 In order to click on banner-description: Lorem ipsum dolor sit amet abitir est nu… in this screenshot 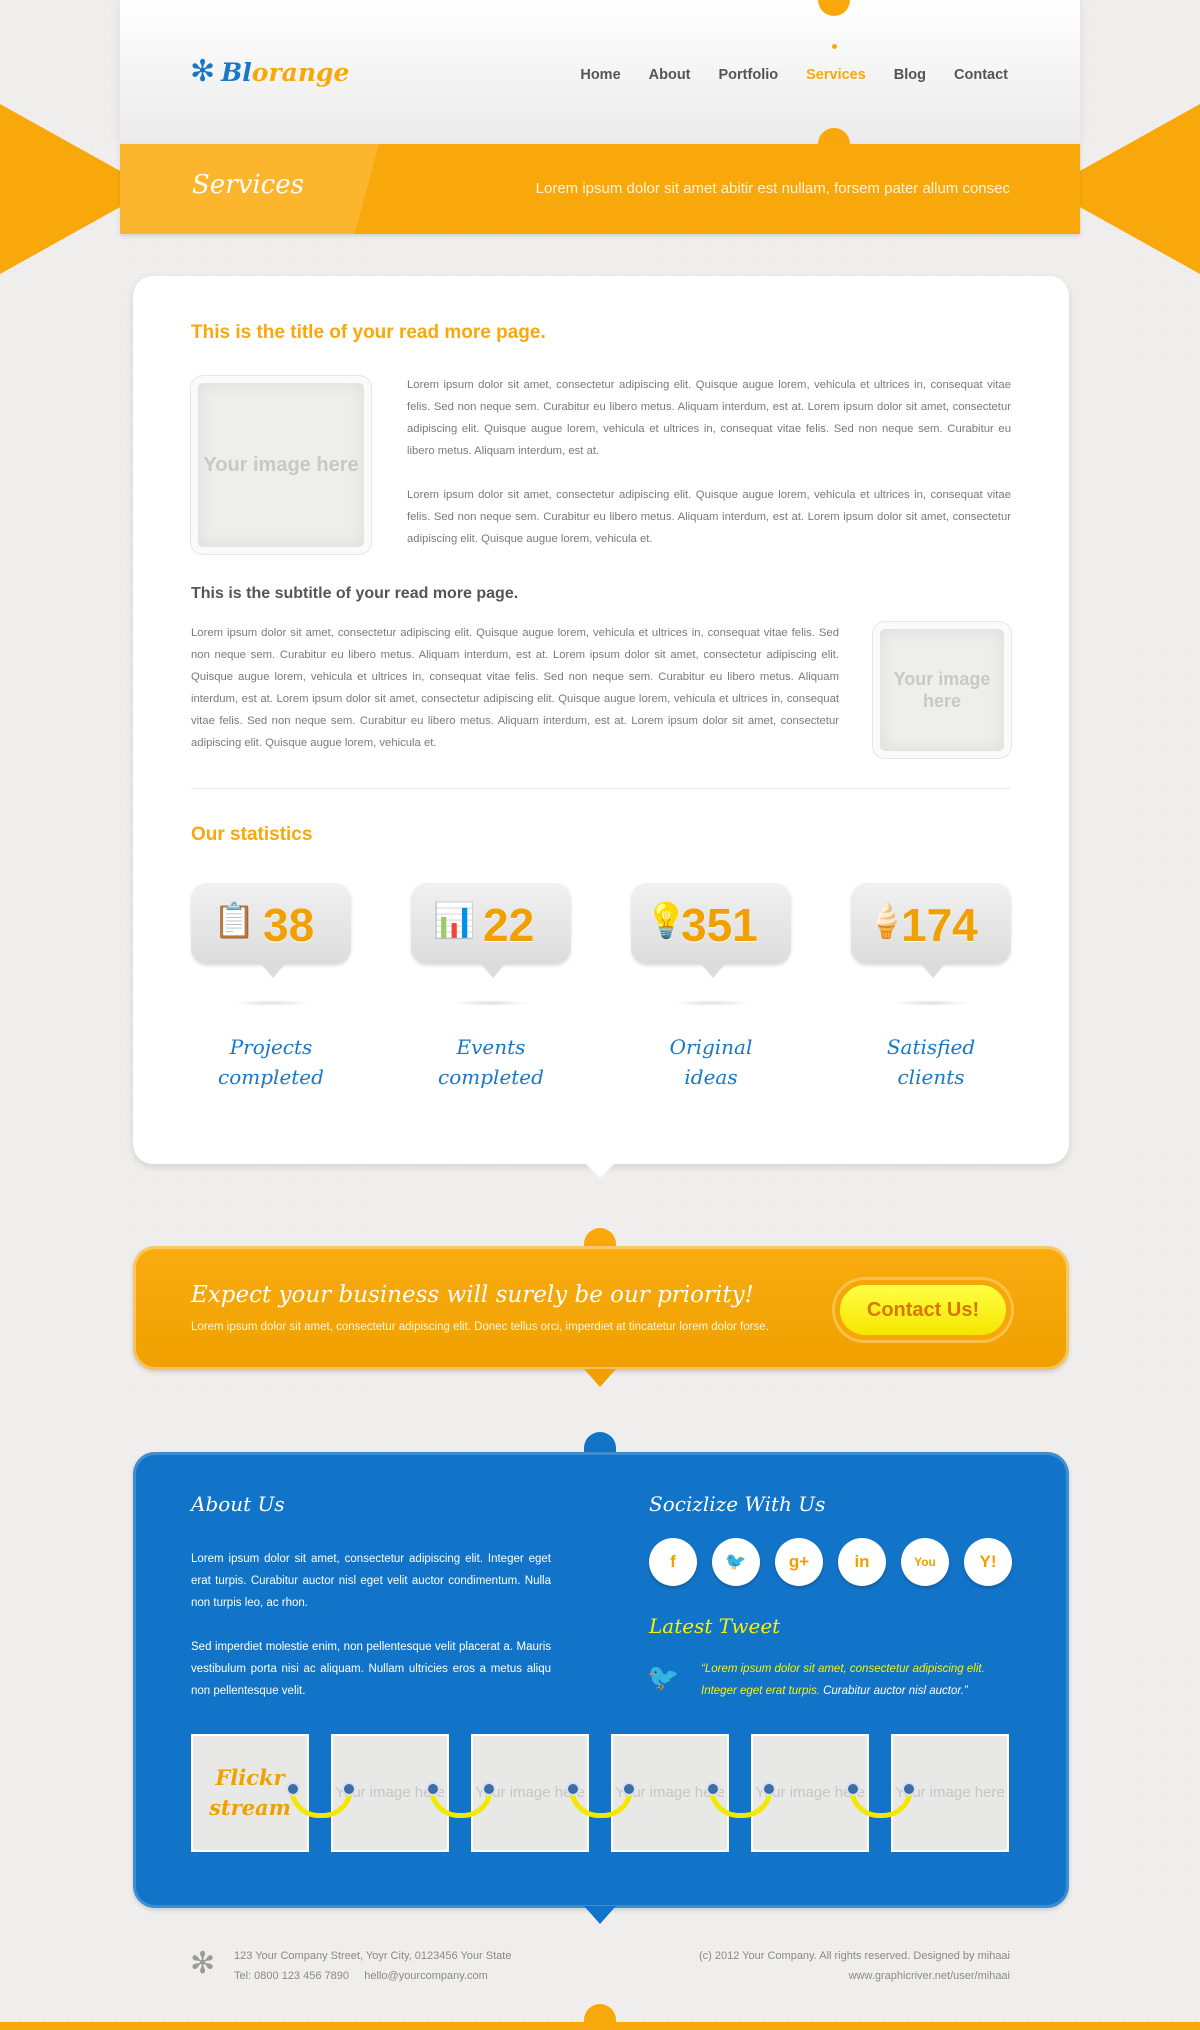, I will do `click(772, 188)`.